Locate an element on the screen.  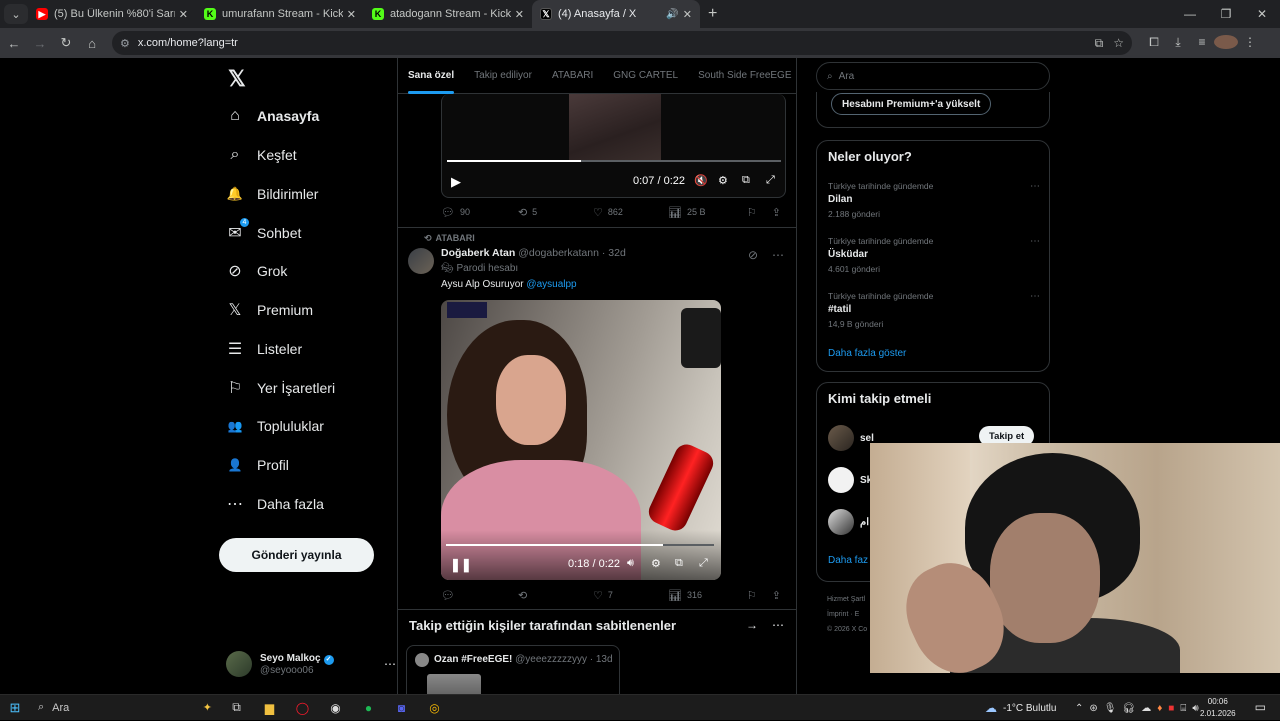
like-button: ♡ 7 is located at coordinates (630, 595).